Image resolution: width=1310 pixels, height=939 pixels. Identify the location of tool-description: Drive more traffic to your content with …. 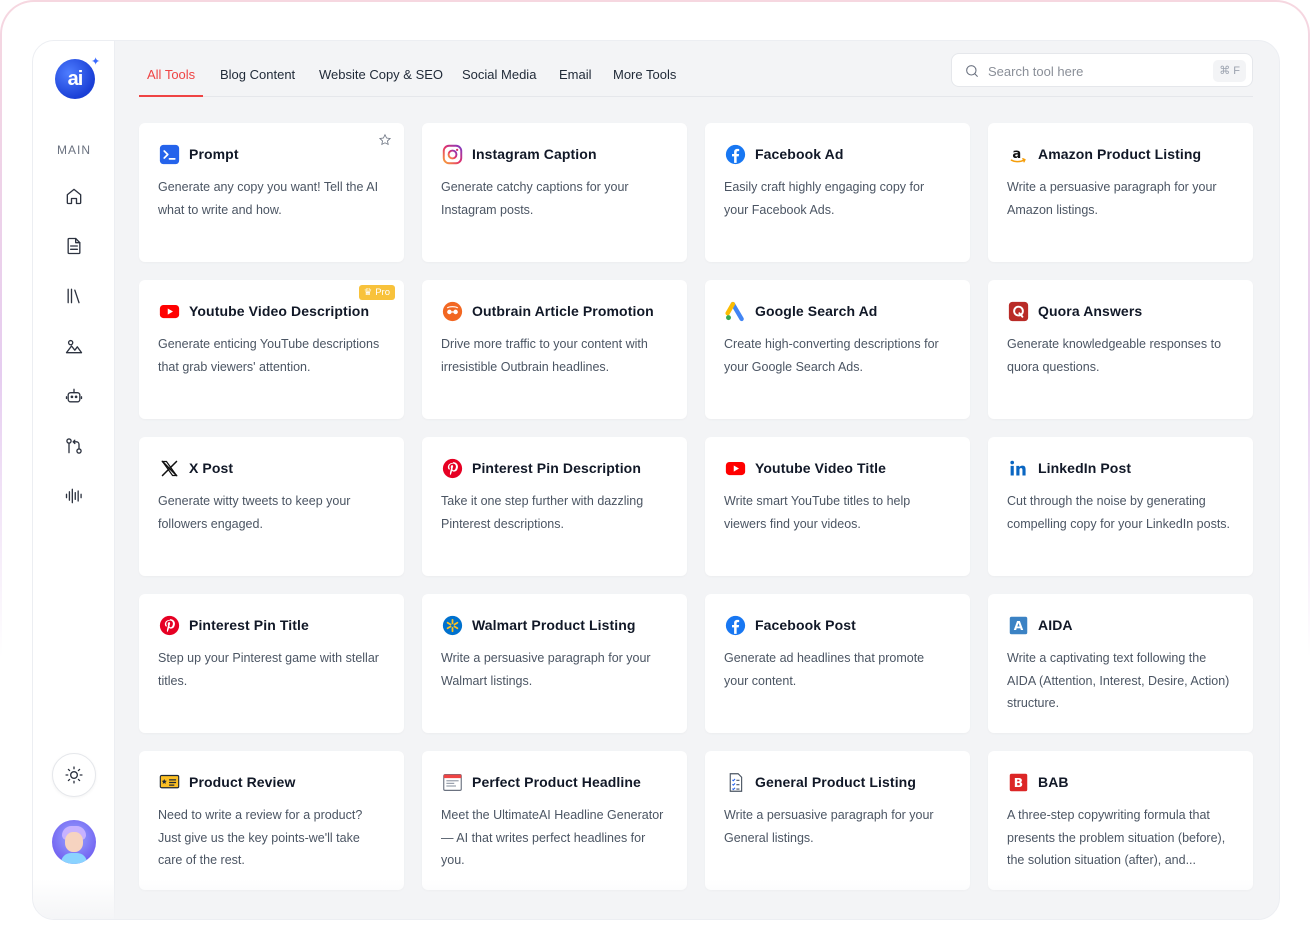
(544, 355).